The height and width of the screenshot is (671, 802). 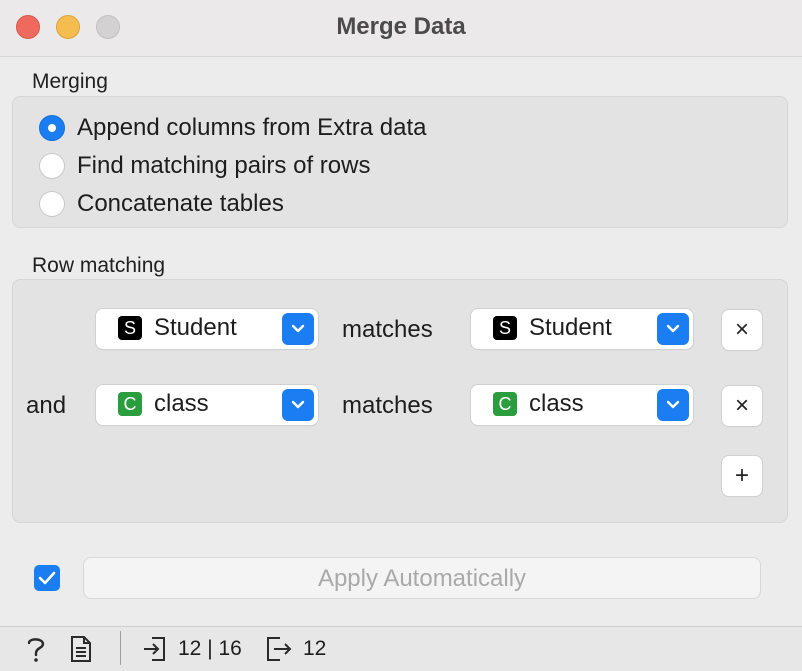 I want to click on right-variable-combo-row-2: C class, so click(x=582, y=405).